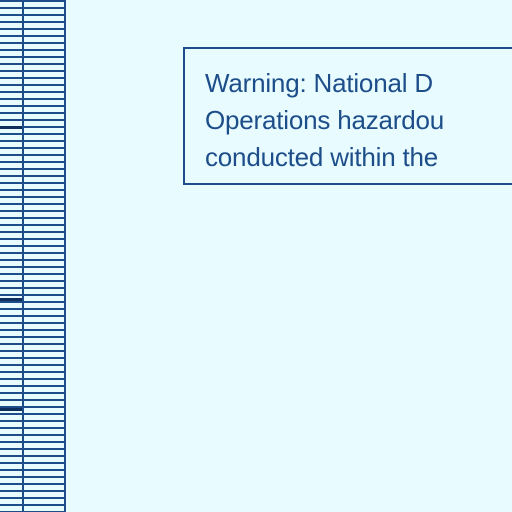 Image resolution: width=512 pixels, height=512 pixels. What do you see at coordinates (319, 83) in the screenshot?
I see `warning-line: Warning: National D` at bounding box center [319, 83].